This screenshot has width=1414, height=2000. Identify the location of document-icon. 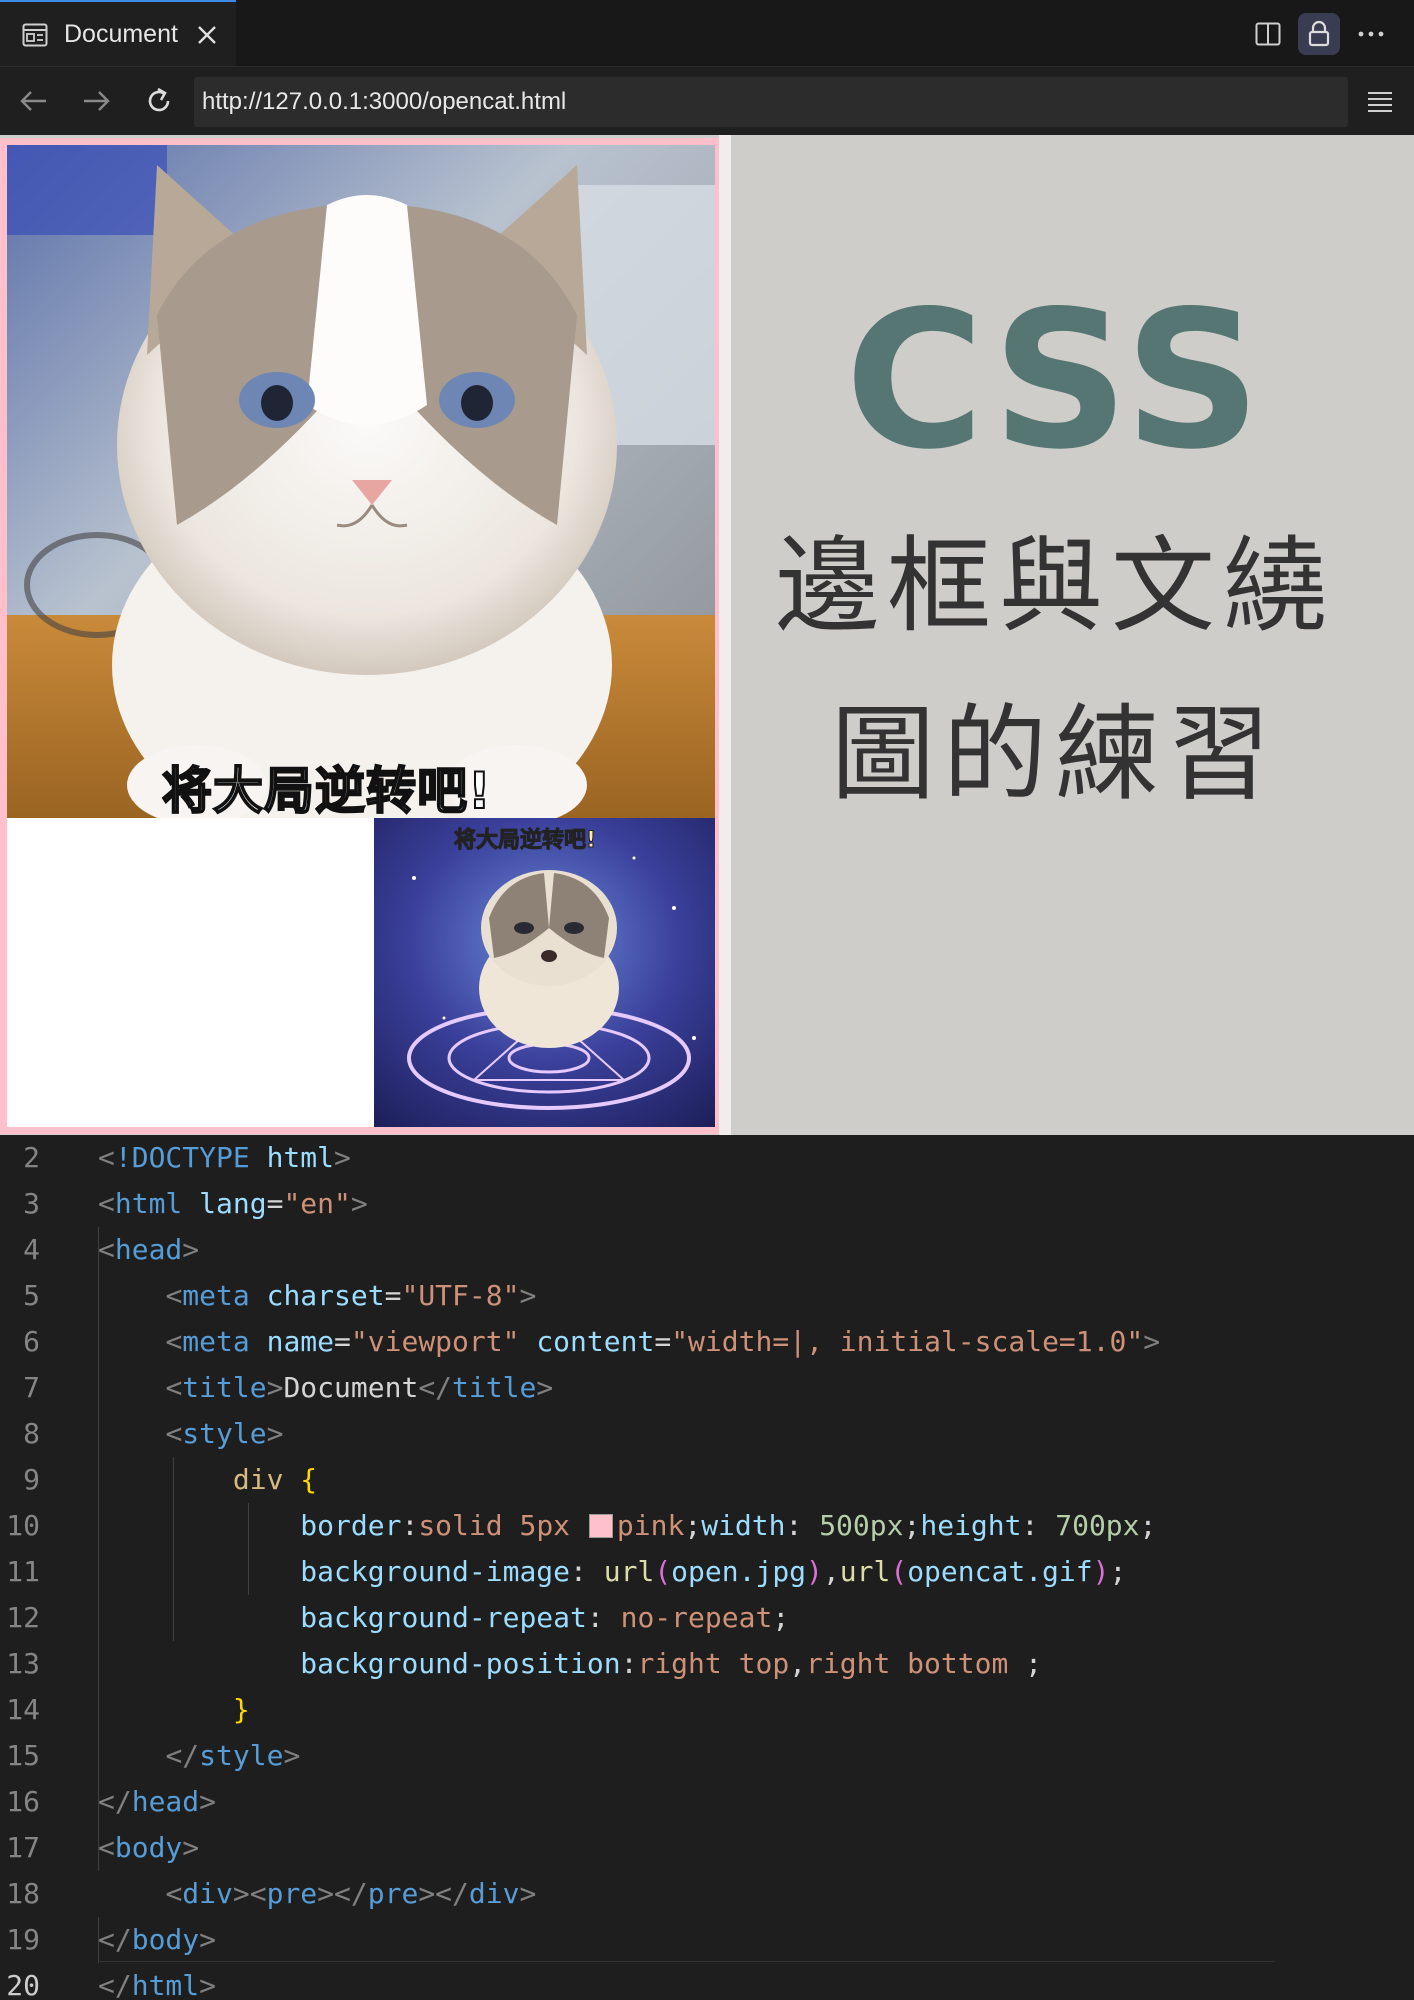
(35, 35).